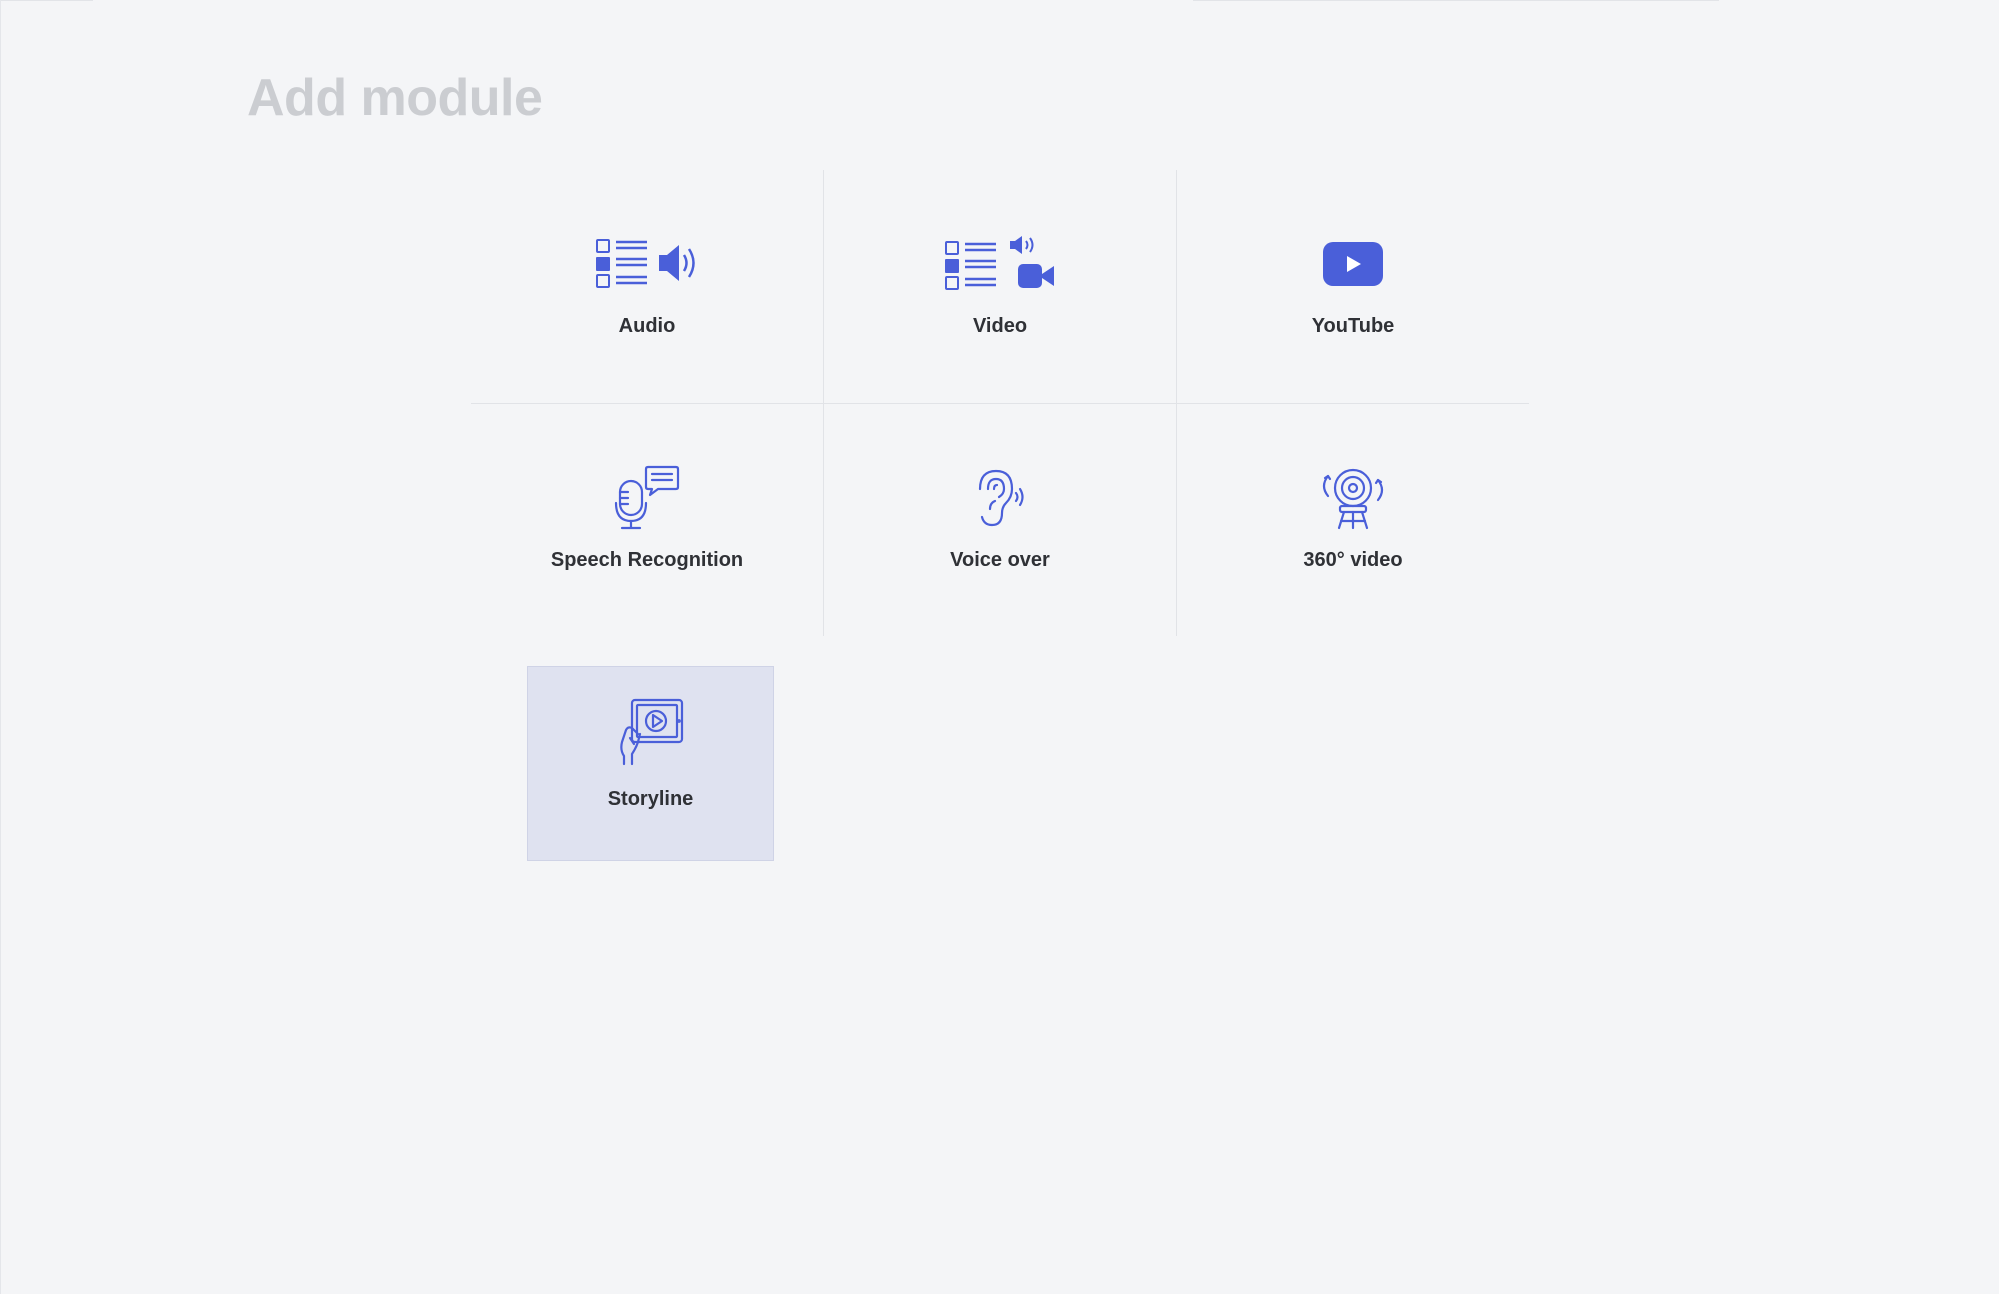  Describe the element at coordinates (1000, 498) in the screenshot. I see `ear-sound-icon` at that location.